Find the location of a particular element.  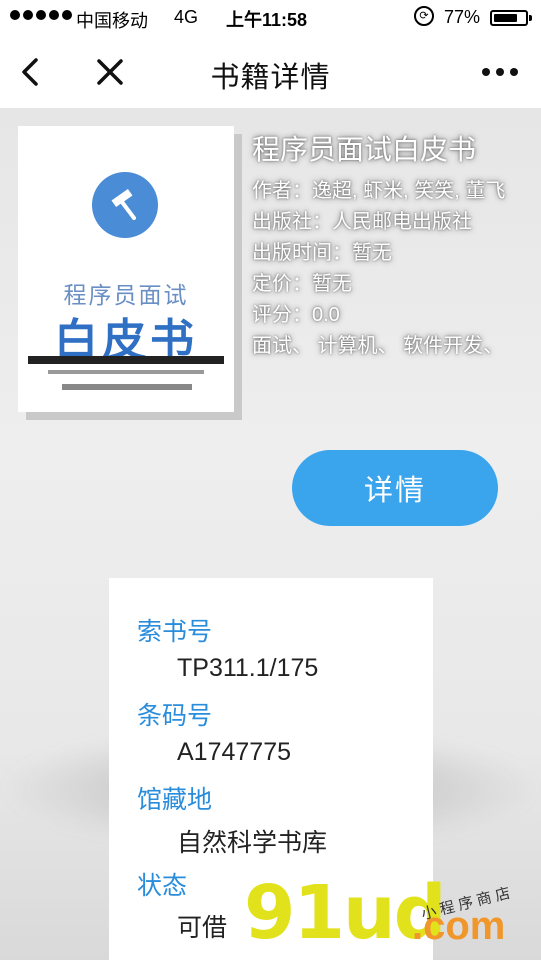

book-title: 程序员面试白皮书 is located at coordinates (364, 149).